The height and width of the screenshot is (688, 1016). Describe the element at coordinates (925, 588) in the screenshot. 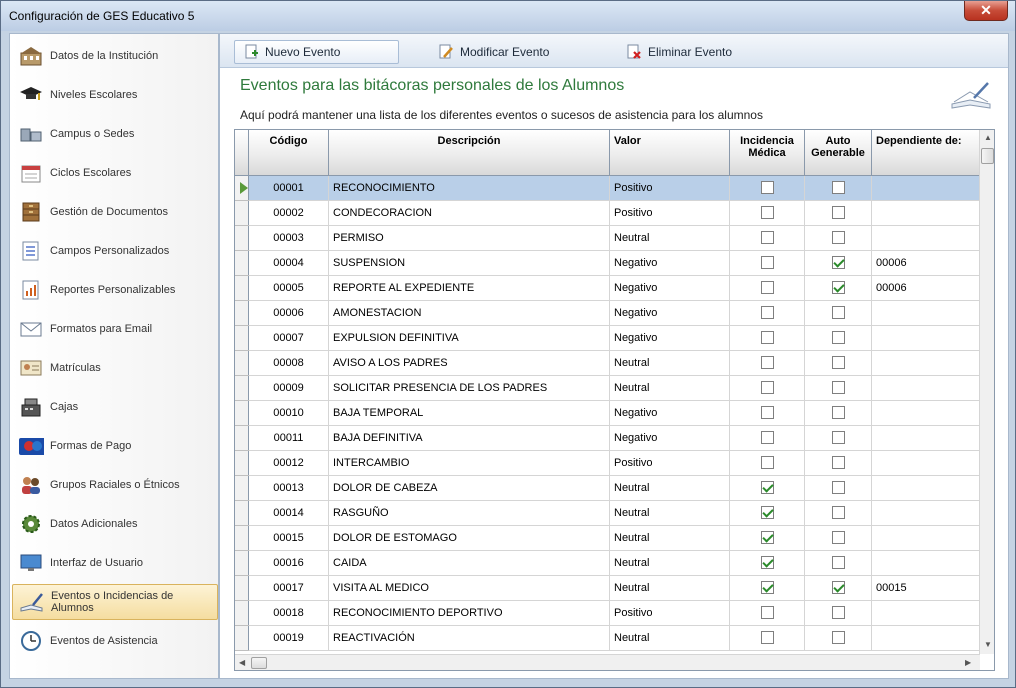

I see `cell-dependent: 00015` at that location.